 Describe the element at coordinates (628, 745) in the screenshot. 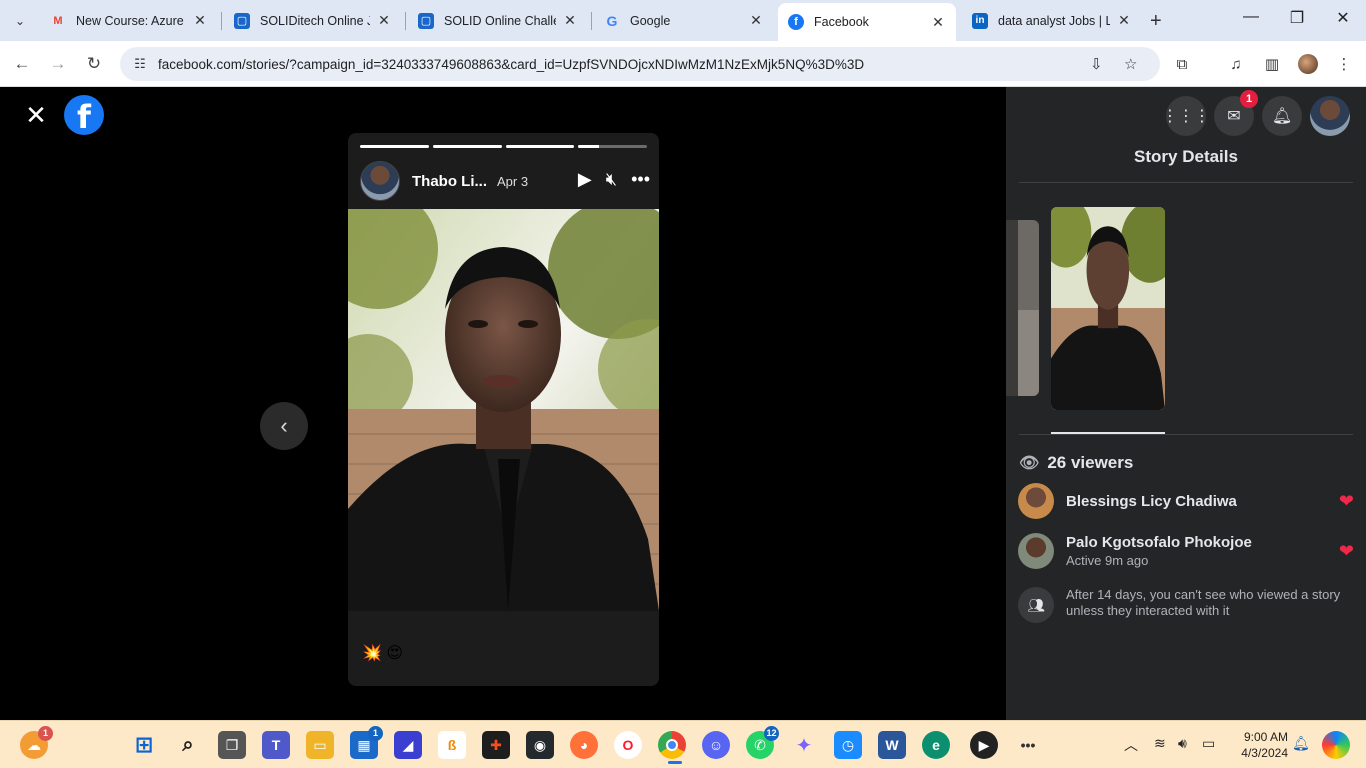

I see `opera-icon: O` at that location.